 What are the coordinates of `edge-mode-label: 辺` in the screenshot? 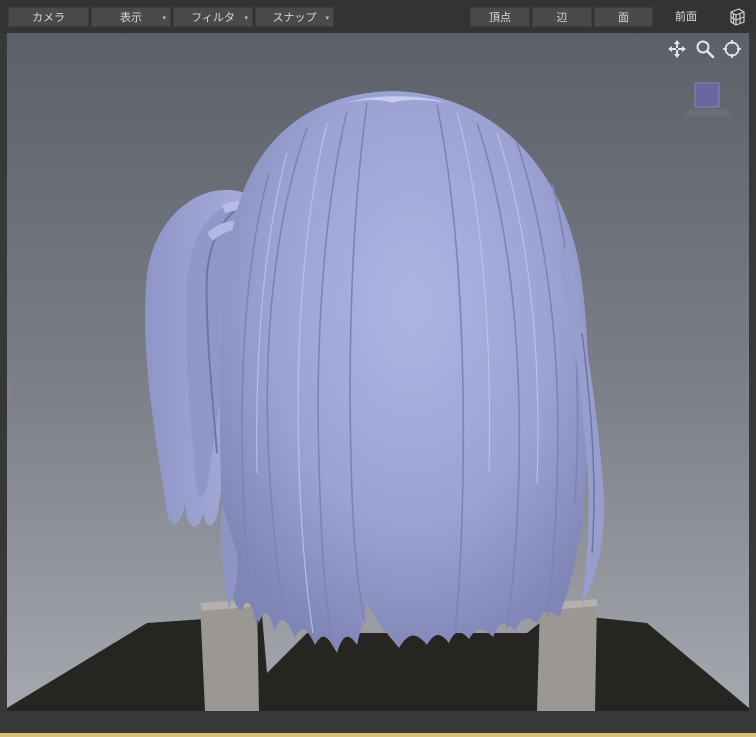 It's located at (562, 17).